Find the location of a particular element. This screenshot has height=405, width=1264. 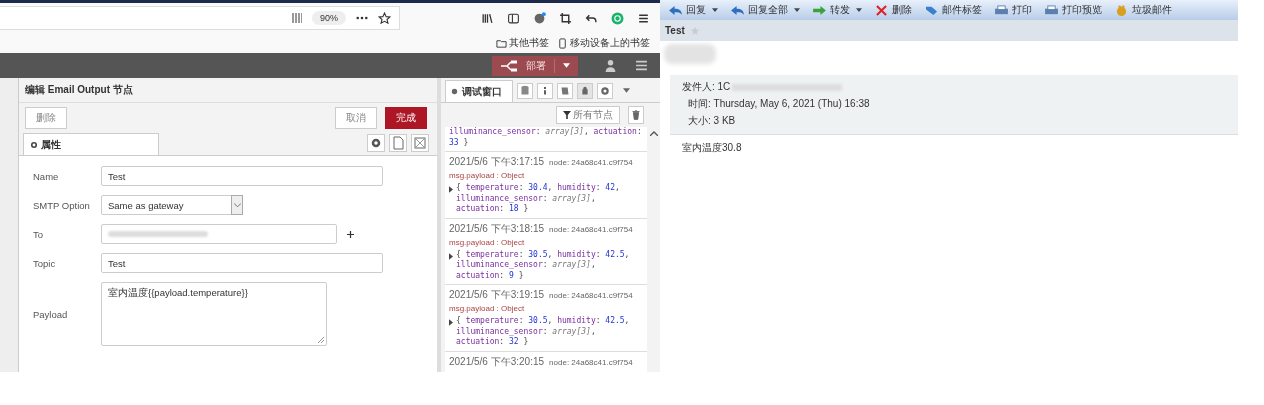

meta-text: 大小: 3 KB is located at coordinates (712, 121).